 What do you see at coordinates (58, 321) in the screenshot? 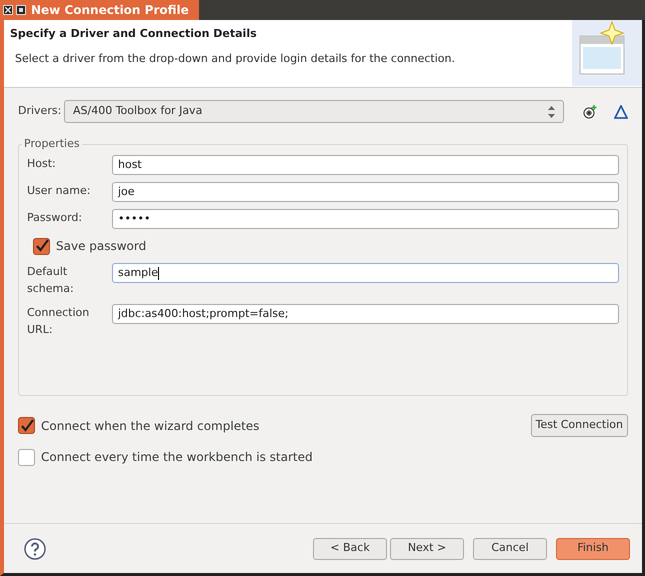
I see `field-label: Connection URL:` at bounding box center [58, 321].